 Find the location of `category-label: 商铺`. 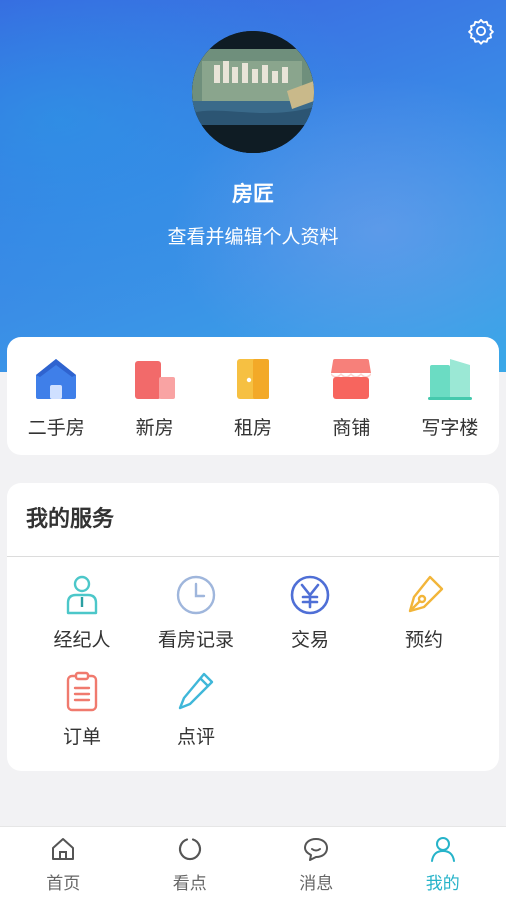

category-label: 商铺 is located at coordinates (351, 428).